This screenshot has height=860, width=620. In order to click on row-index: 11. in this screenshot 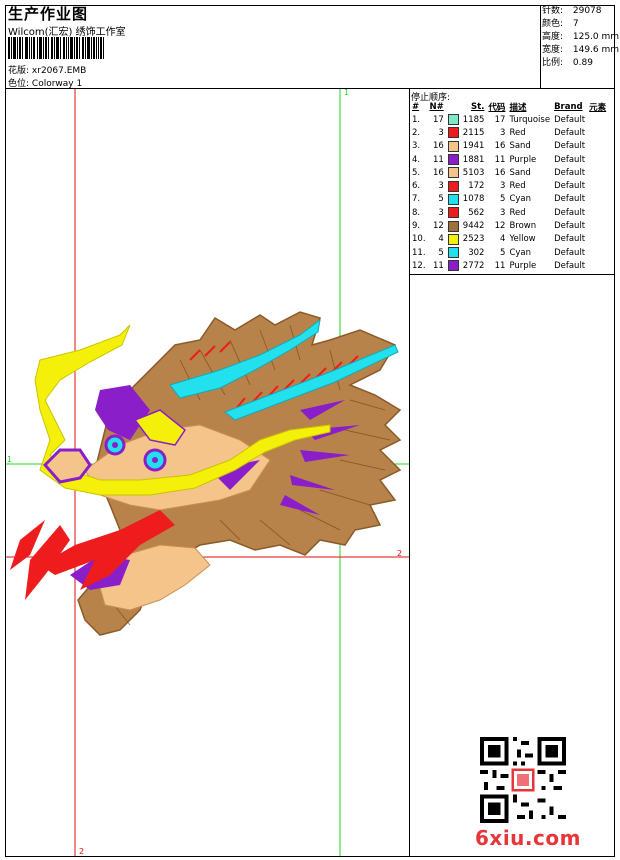, I will do `click(419, 252)`.